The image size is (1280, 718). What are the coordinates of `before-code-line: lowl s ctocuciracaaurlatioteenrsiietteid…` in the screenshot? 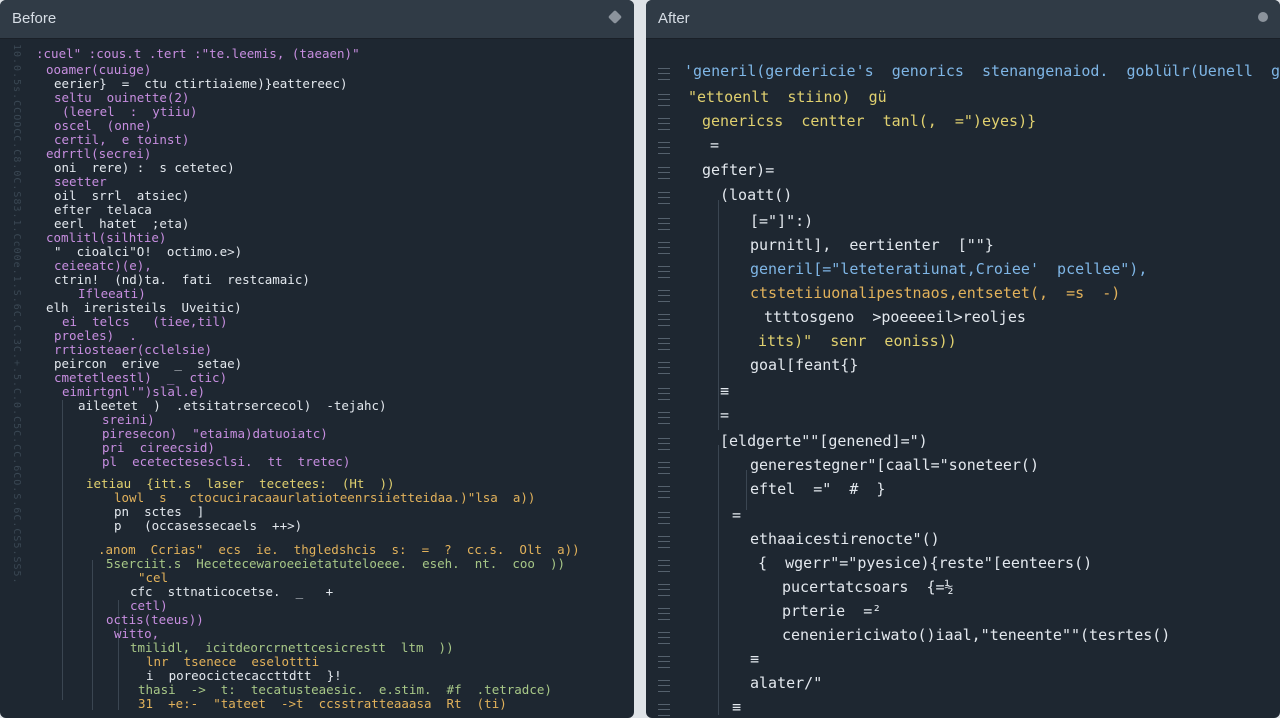 It's located at (325, 497).